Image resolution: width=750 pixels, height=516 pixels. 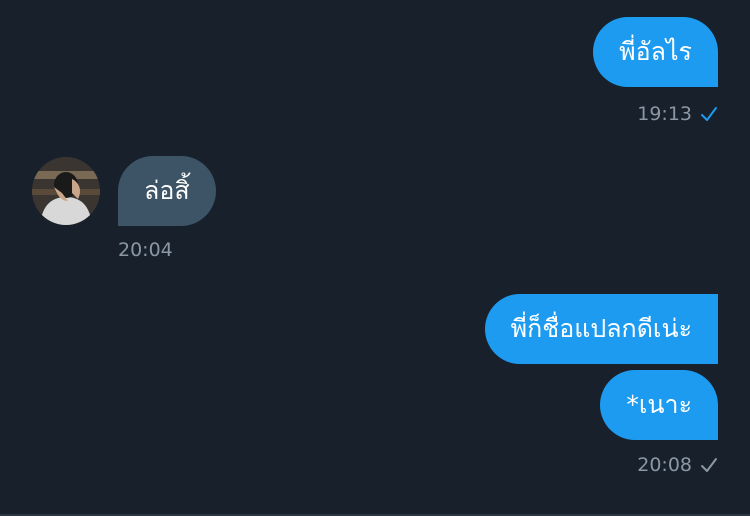 I want to click on message-text: ล่อสิ้, so click(x=167, y=190).